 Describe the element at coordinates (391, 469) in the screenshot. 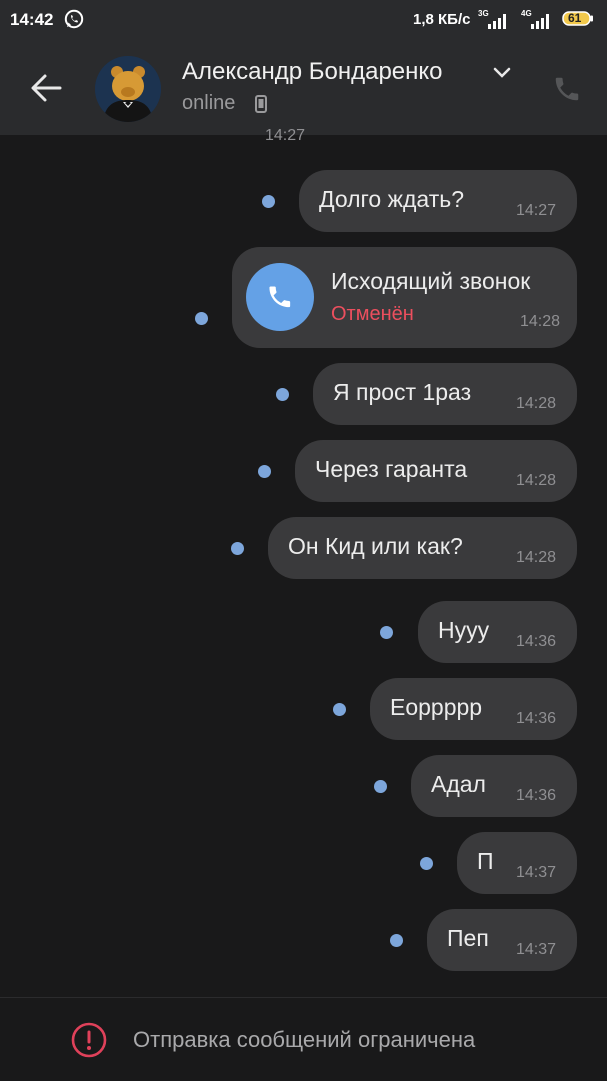

I see `message-text: Через гаранта` at that location.